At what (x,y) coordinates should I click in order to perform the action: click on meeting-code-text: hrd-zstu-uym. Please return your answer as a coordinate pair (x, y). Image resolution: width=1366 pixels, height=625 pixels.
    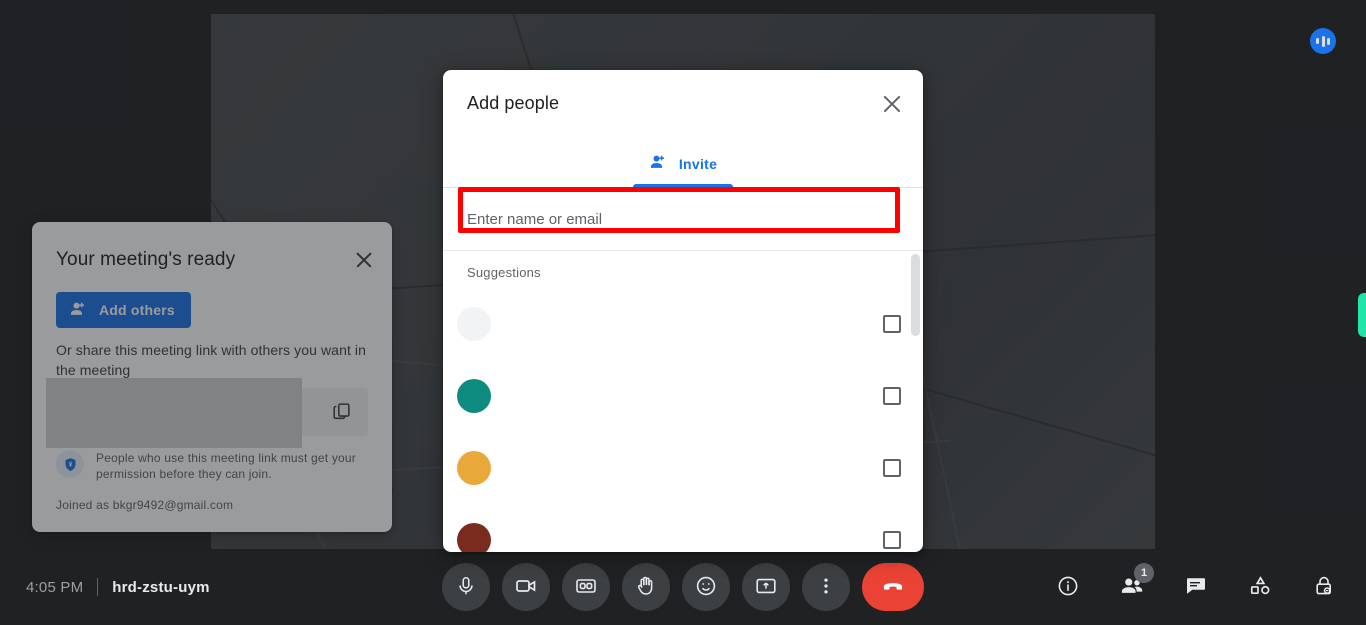
    Looking at the image, I should click on (161, 587).